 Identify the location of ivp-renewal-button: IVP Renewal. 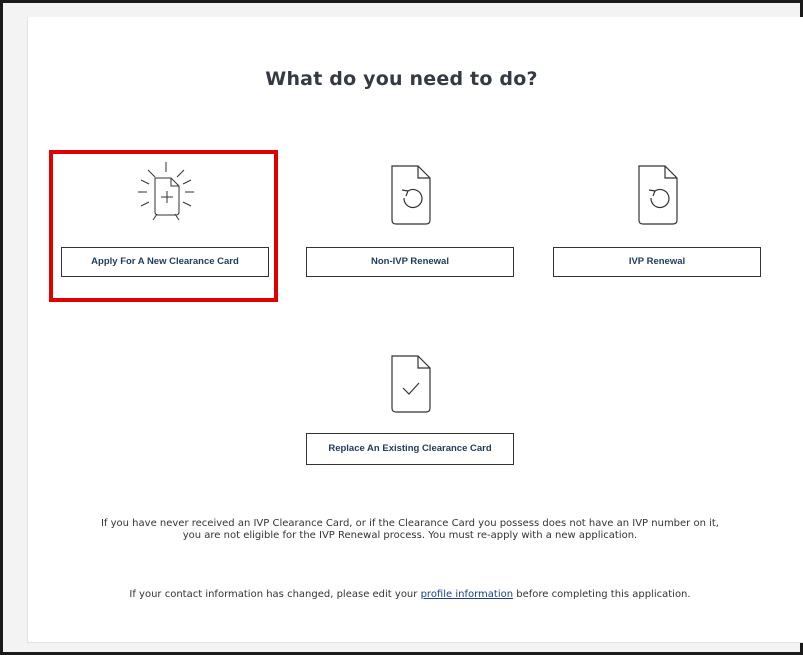
(657, 262).